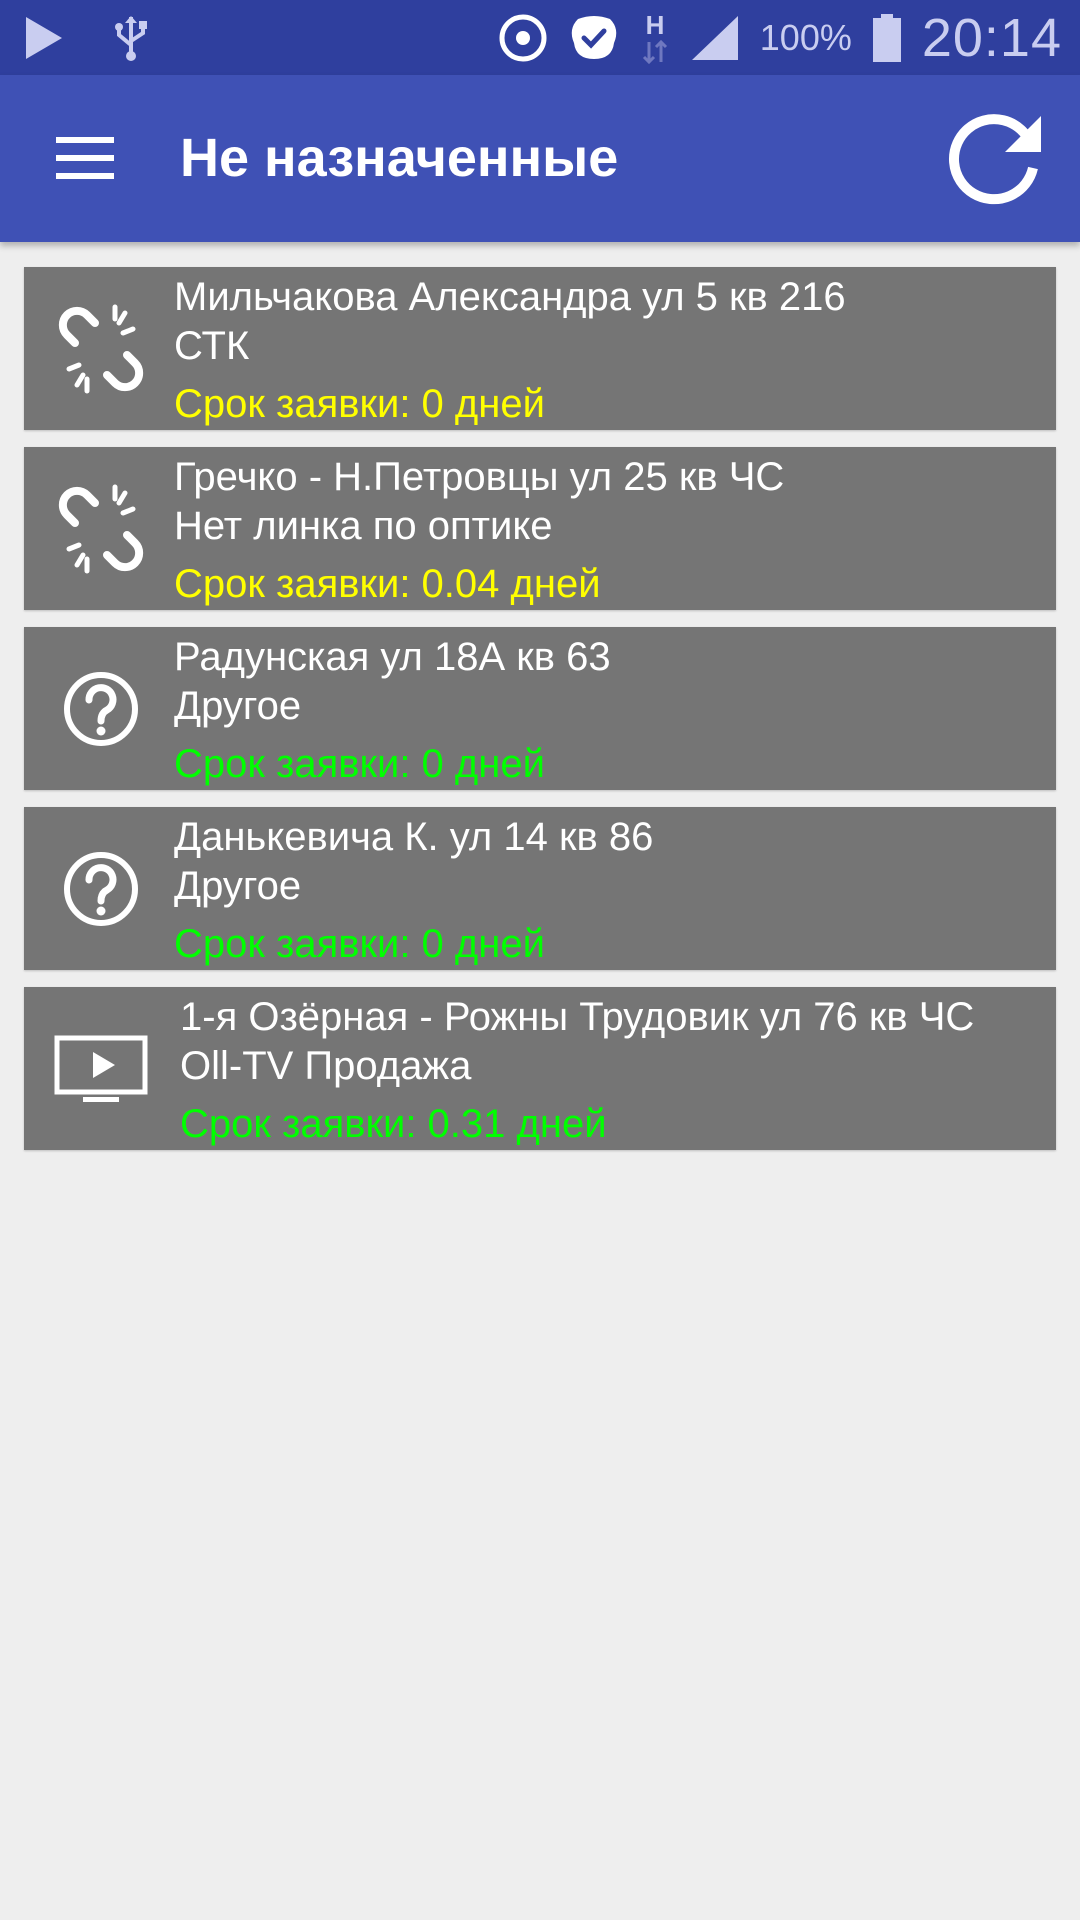 The height and width of the screenshot is (1920, 1080). I want to click on battery-percentage: 100%, so click(805, 37).